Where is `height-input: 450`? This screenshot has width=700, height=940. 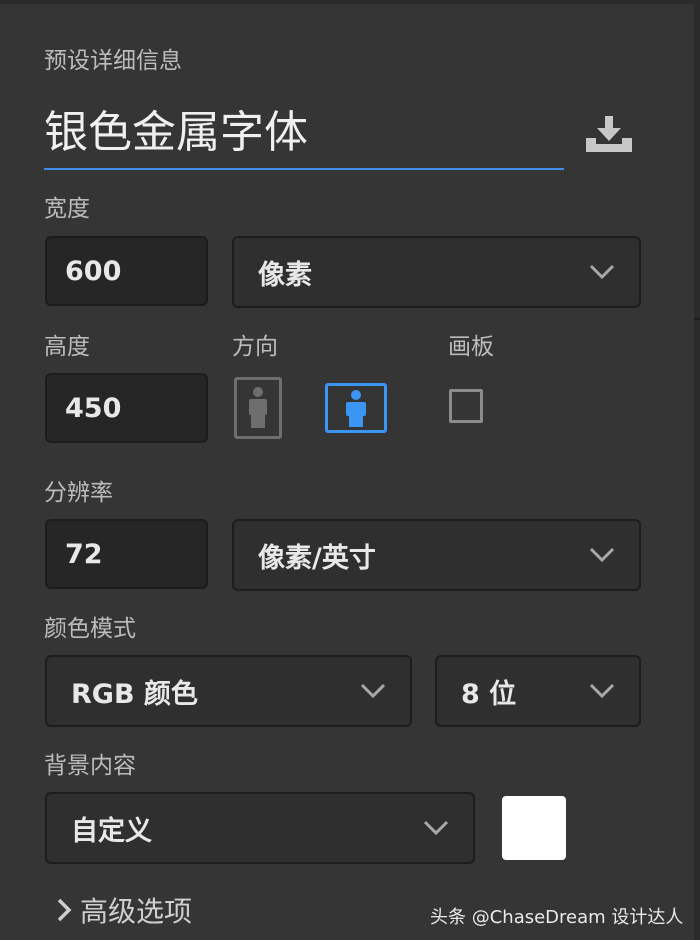 height-input: 450 is located at coordinates (126, 408).